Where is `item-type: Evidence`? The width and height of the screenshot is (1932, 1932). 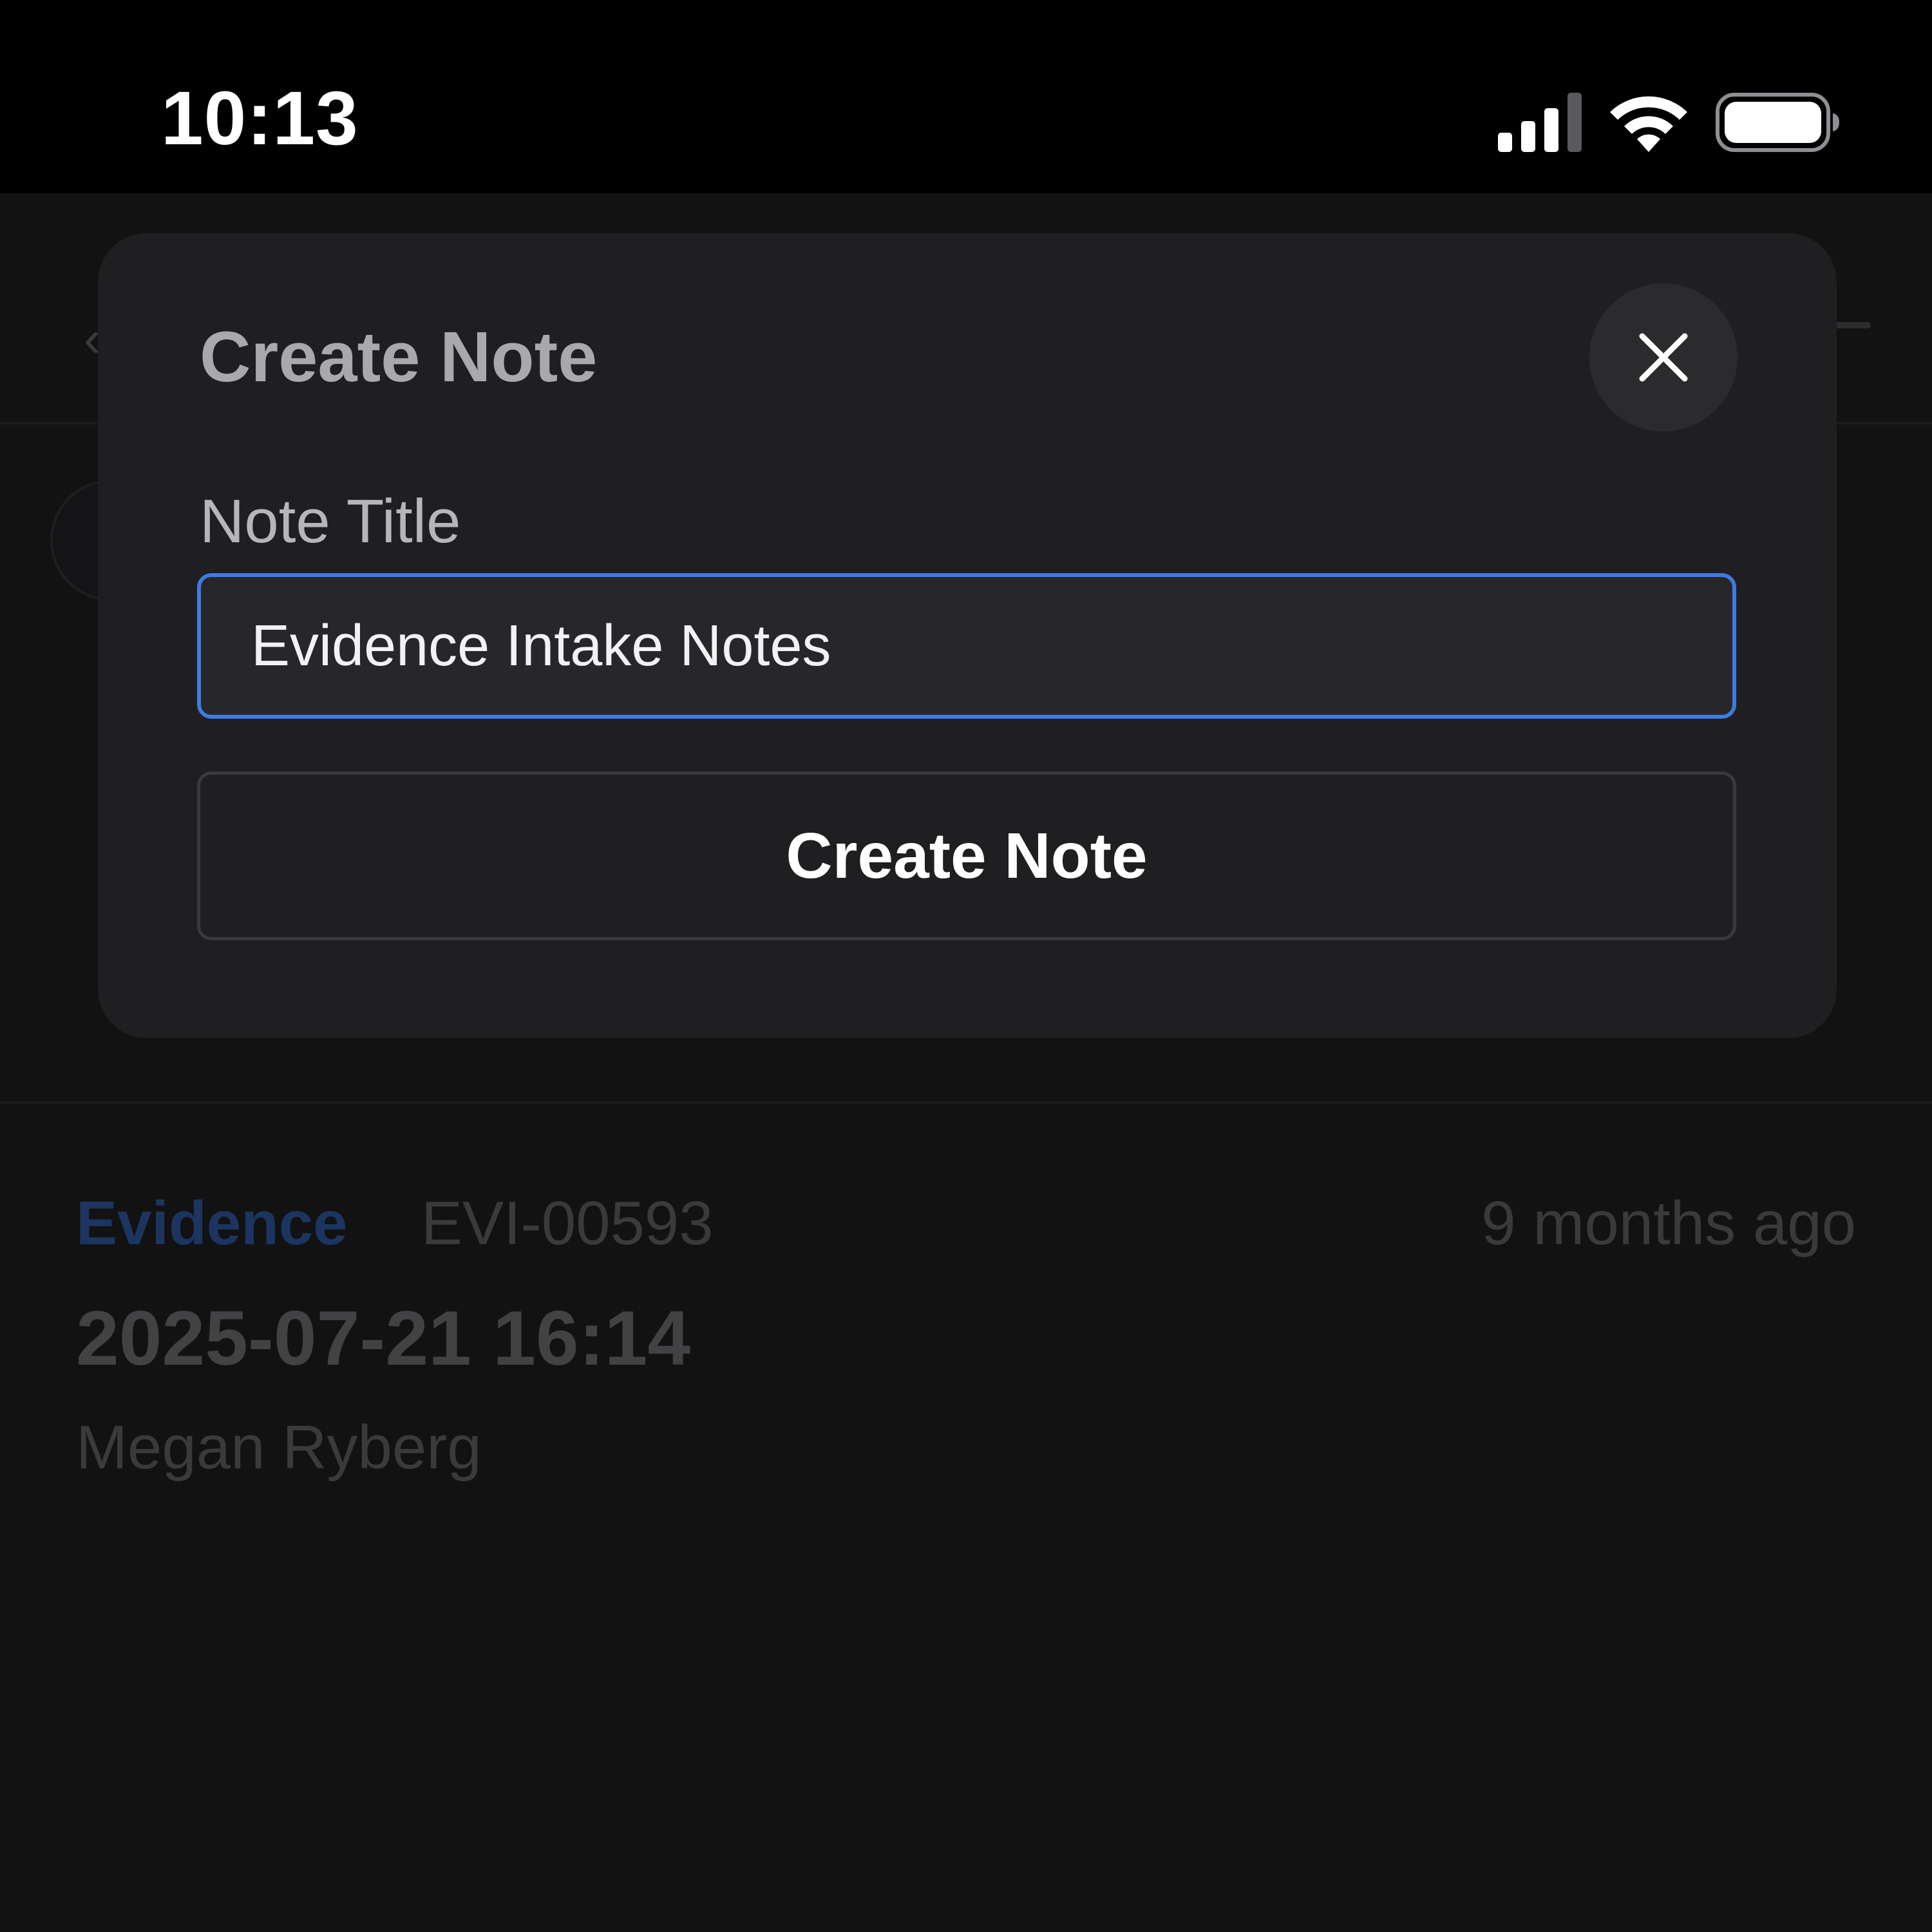 item-type: Evidence is located at coordinates (212, 1223).